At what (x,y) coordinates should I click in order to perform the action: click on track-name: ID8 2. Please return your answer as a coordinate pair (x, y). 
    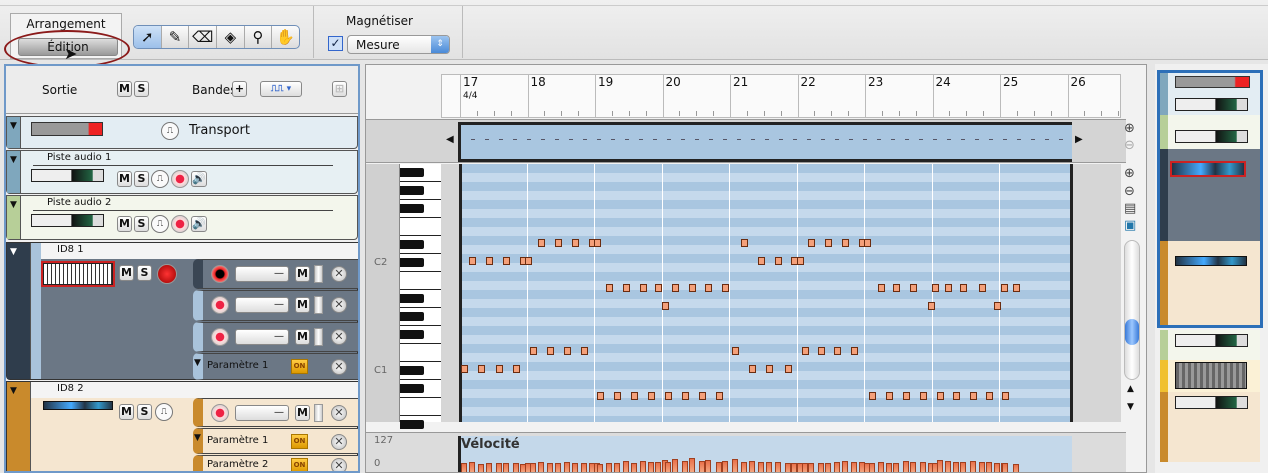
    Looking at the image, I should click on (63, 390).